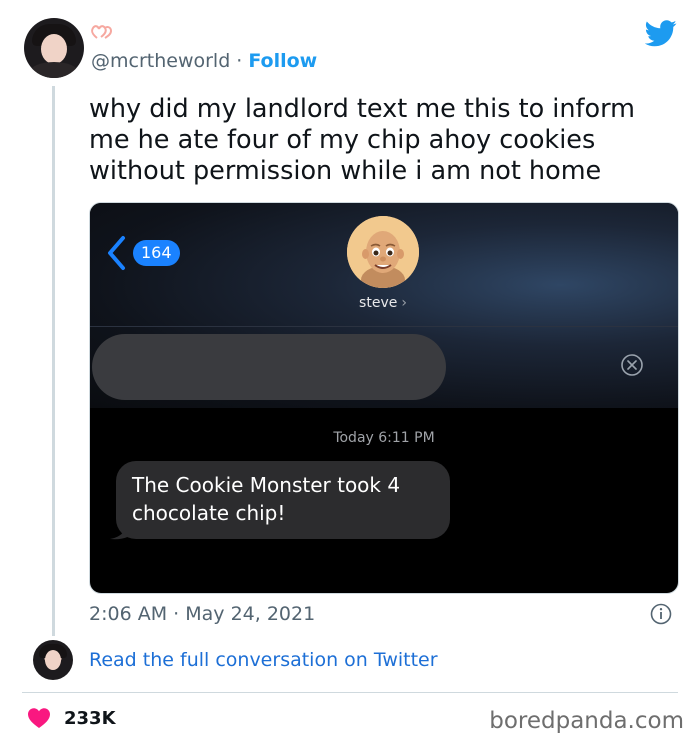 The height and width of the screenshot is (745, 700). What do you see at coordinates (384, 438) in the screenshot?
I see `message-timestamp: Today 6:11 PM` at bounding box center [384, 438].